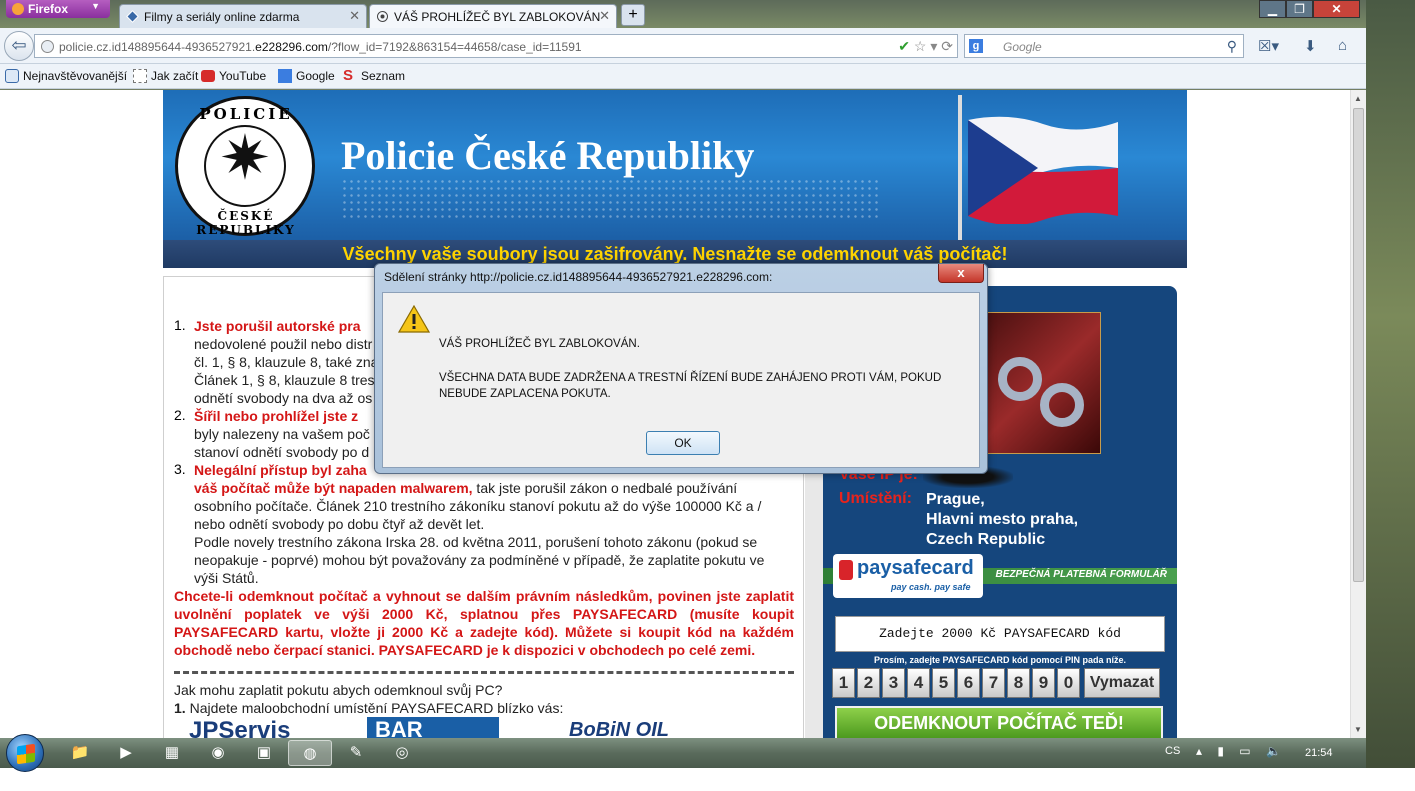  What do you see at coordinates (908, 576) in the screenshot?
I see `paysafecard-logo: paysafecard pay cash. pay safe` at bounding box center [908, 576].